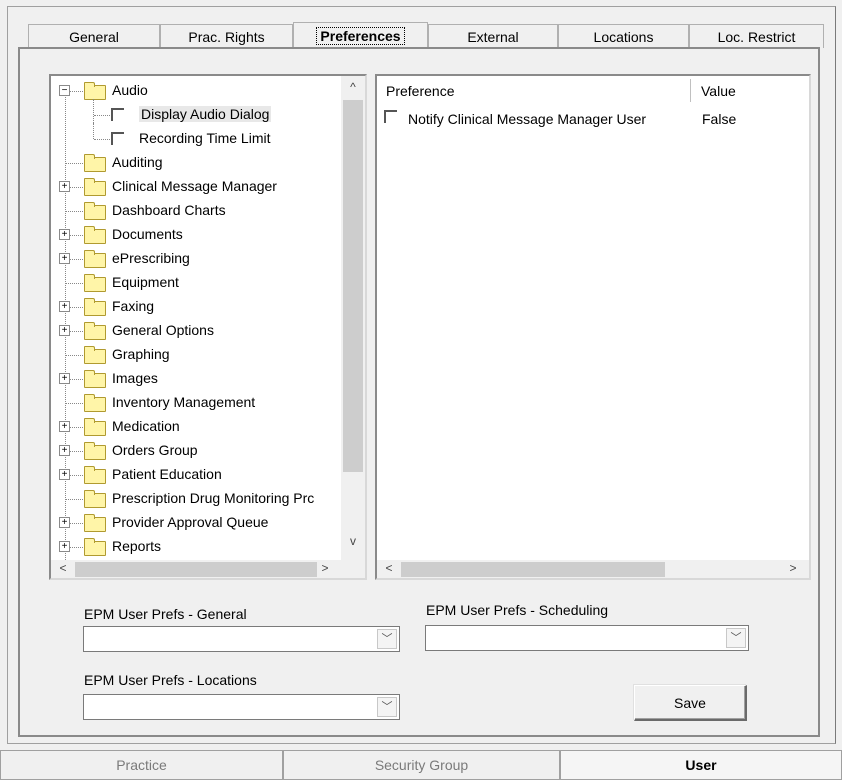  What do you see at coordinates (517, 610) in the screenshot?
I see `scheduling-prefs-label: EPM User Prefs - Scheduling` at bounding box center [517, 610].